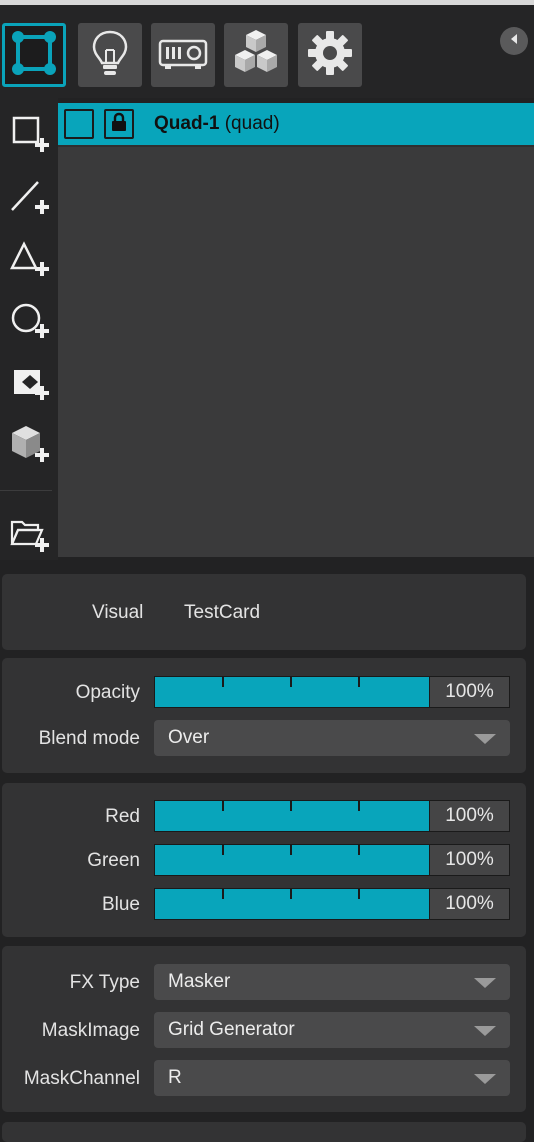  Describe the element at coordinates (264, 612) in the screenshot. I see `visual-panel: Visual TestCard` at that location.